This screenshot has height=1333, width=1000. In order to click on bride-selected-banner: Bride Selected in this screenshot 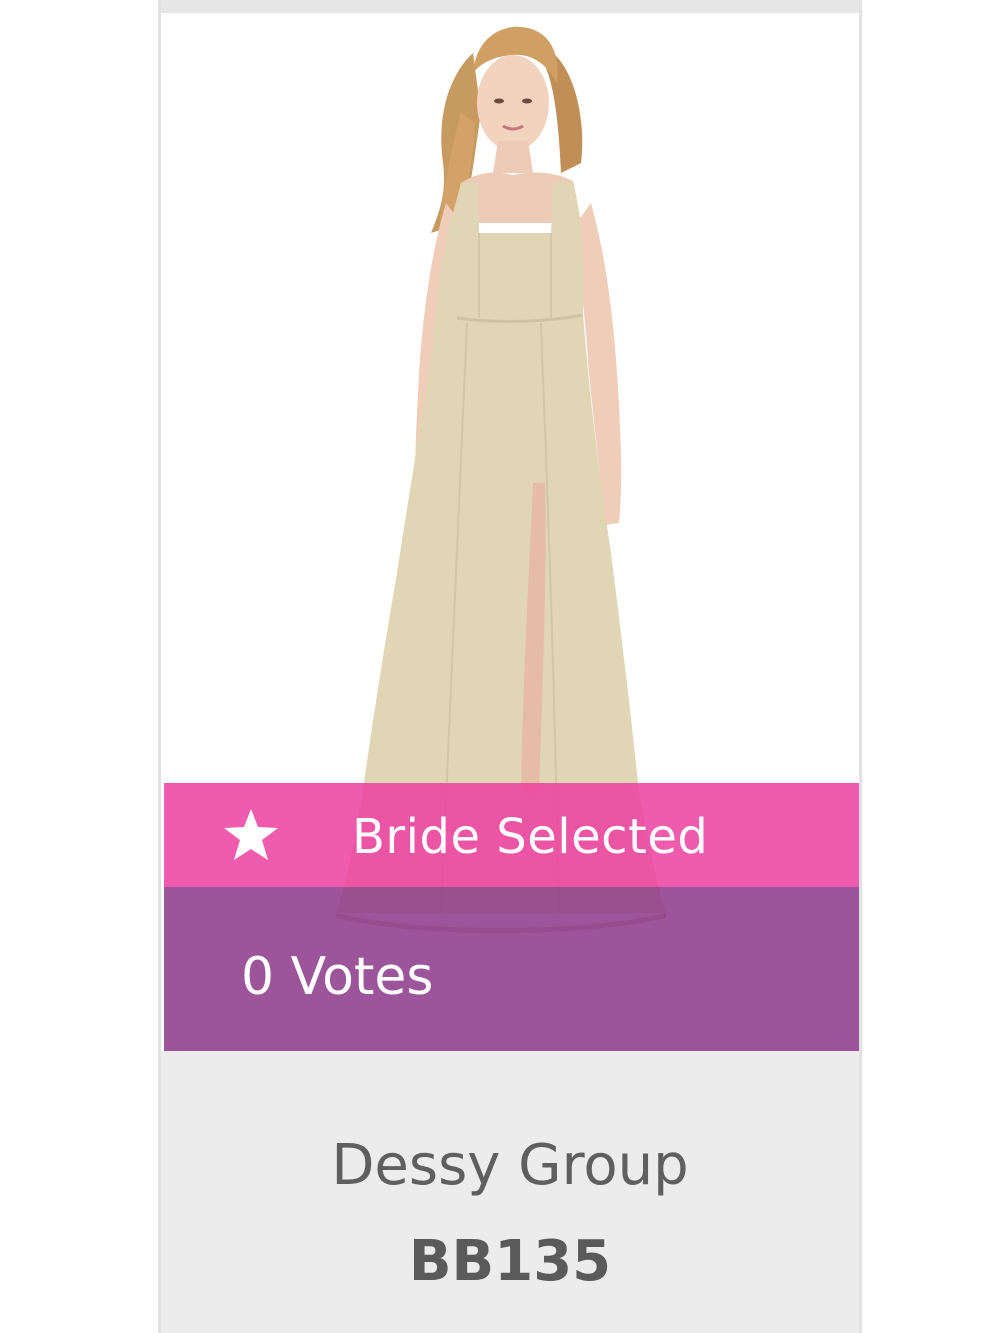, I will do `click(511, 835)`.